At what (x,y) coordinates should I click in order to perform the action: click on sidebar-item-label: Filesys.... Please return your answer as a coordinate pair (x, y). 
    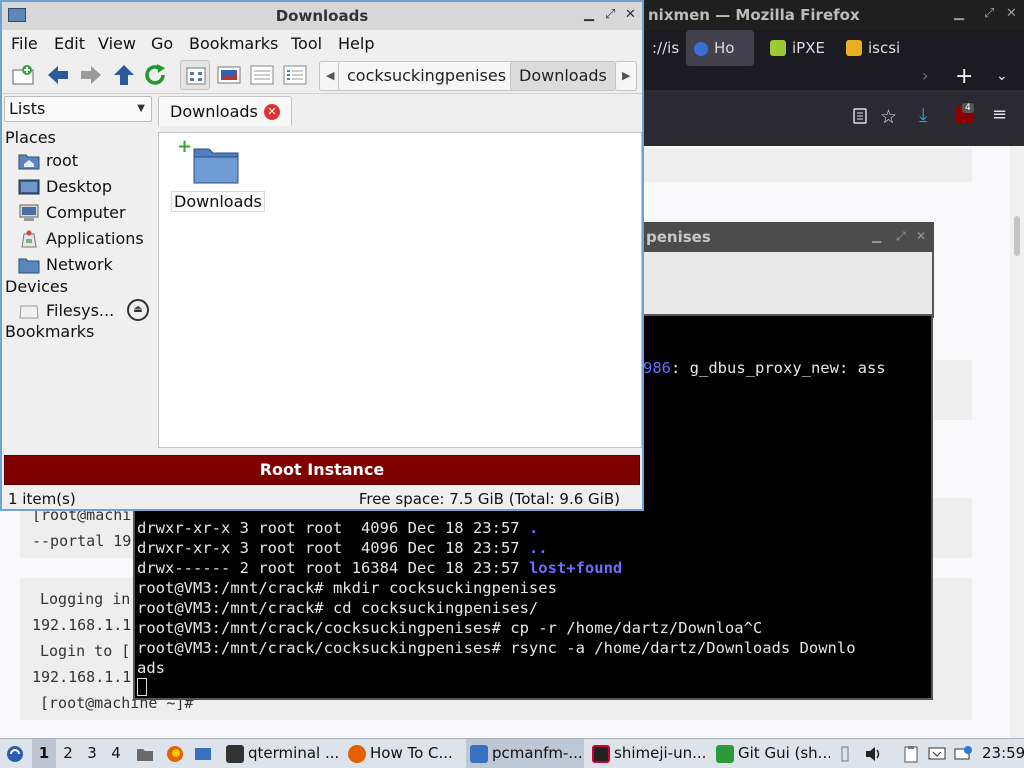
    Looking at the image, I should click on (80, 310).